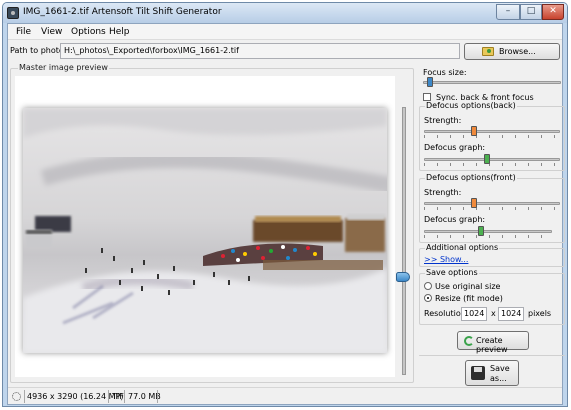  I want to click on back-graph-thumb, so click(487, 159).